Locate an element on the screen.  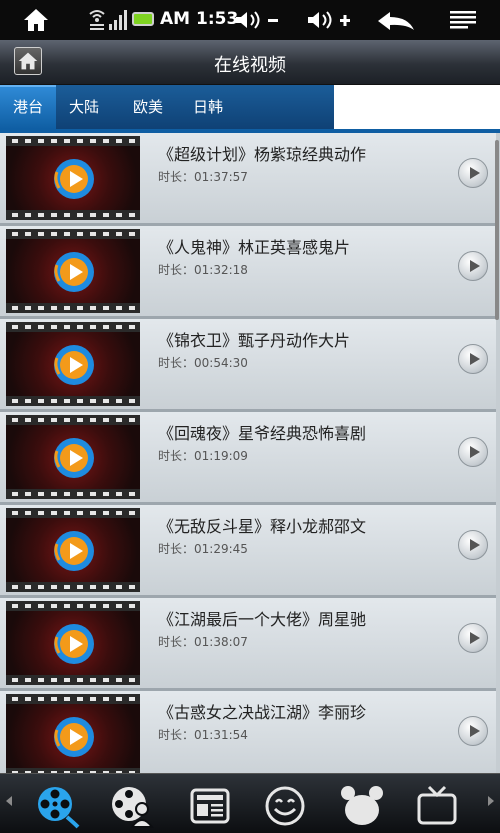
signal-icon is located at coordinates (118, 20).